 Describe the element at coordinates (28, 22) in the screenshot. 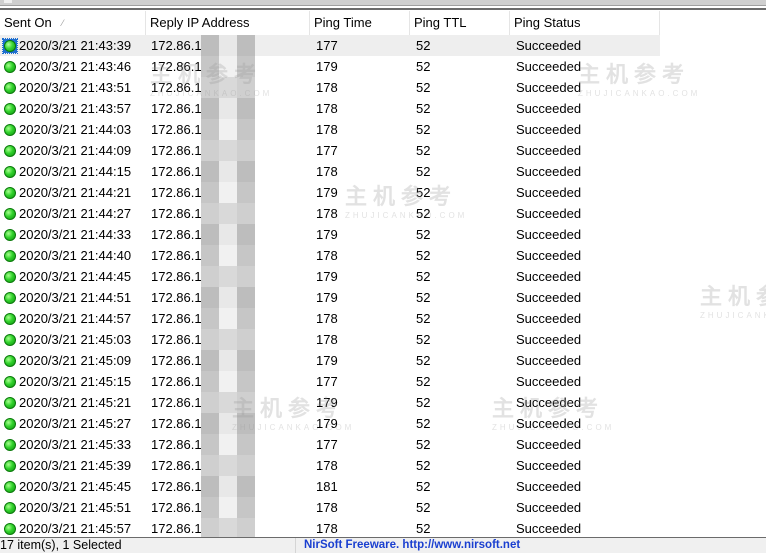

I see `column-header-label: Sent On` at that location.